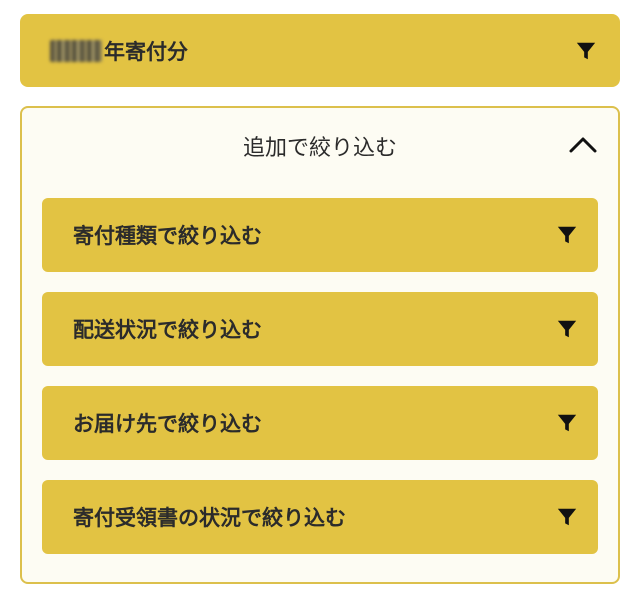 The width and height of the screenshot is (640, 600). I want to click on additional-filter-toggle: 追加で絞り込む, so click(320, 146).